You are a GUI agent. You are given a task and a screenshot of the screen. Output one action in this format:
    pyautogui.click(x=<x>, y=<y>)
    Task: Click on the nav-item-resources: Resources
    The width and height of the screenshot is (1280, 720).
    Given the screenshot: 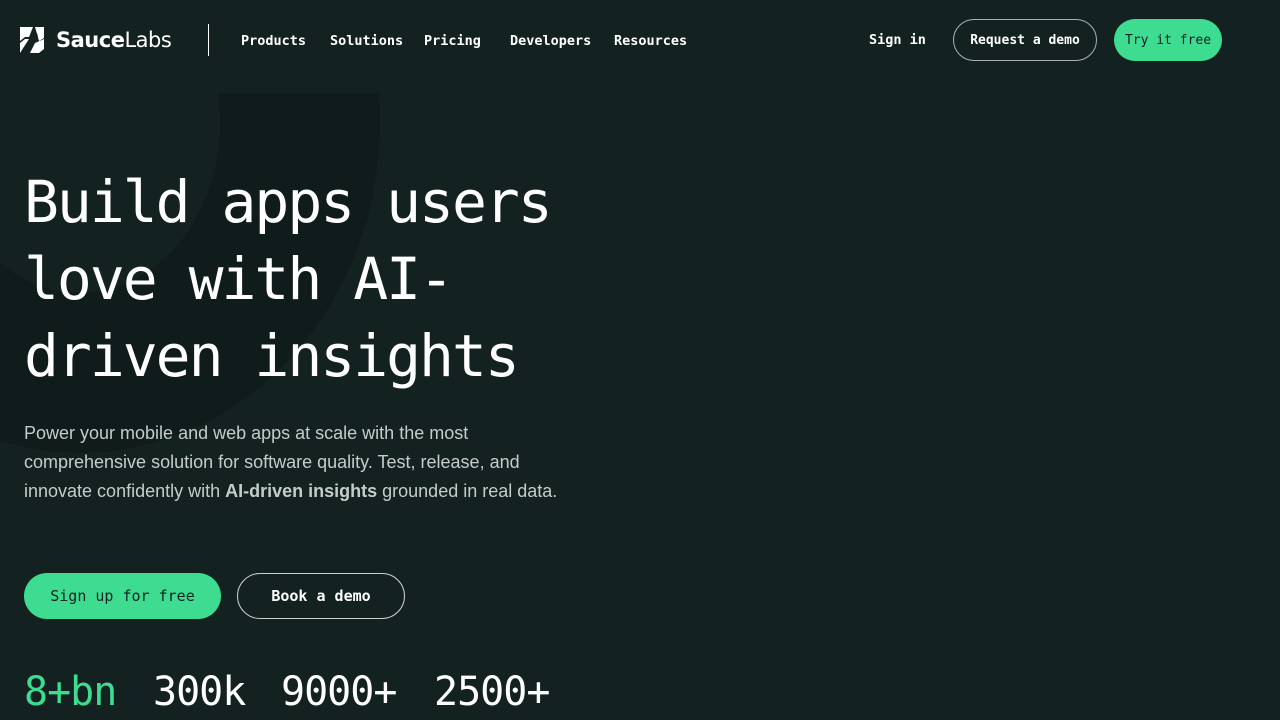 What is the action you would take?
    pyautogui.click(x=650, y=41)
    